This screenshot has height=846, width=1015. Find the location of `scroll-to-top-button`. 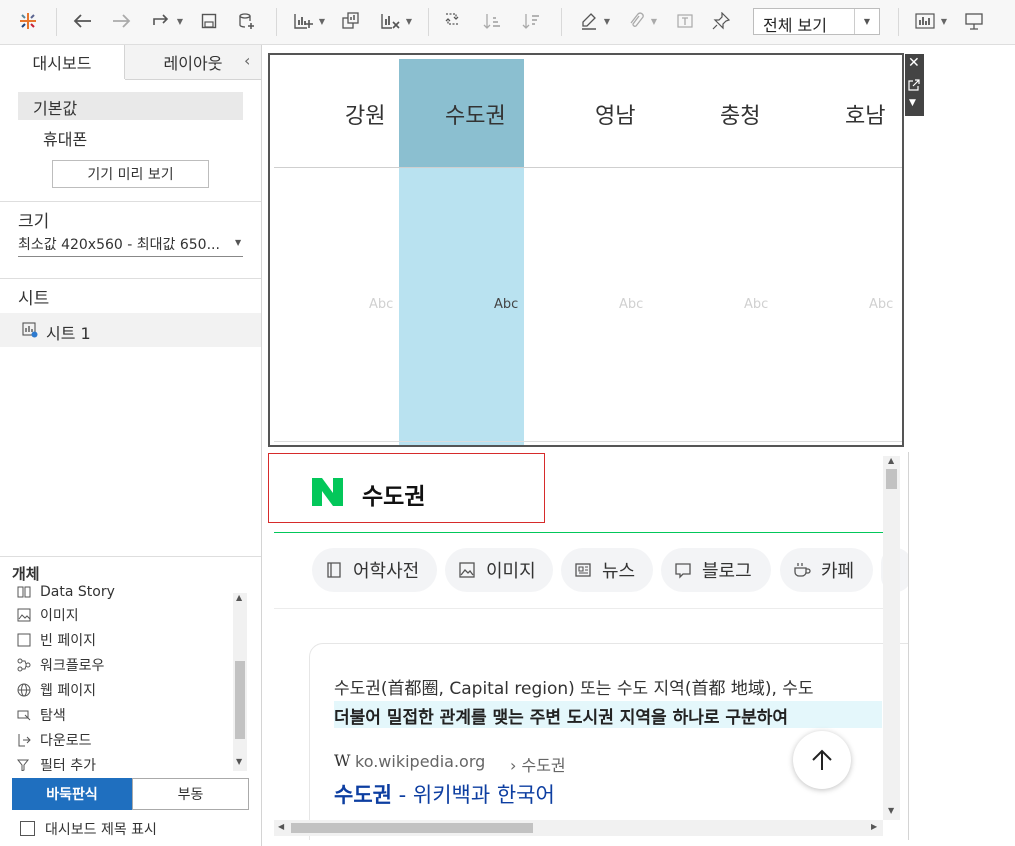

scroll-to-top-button is located at coordinates (822, 760).